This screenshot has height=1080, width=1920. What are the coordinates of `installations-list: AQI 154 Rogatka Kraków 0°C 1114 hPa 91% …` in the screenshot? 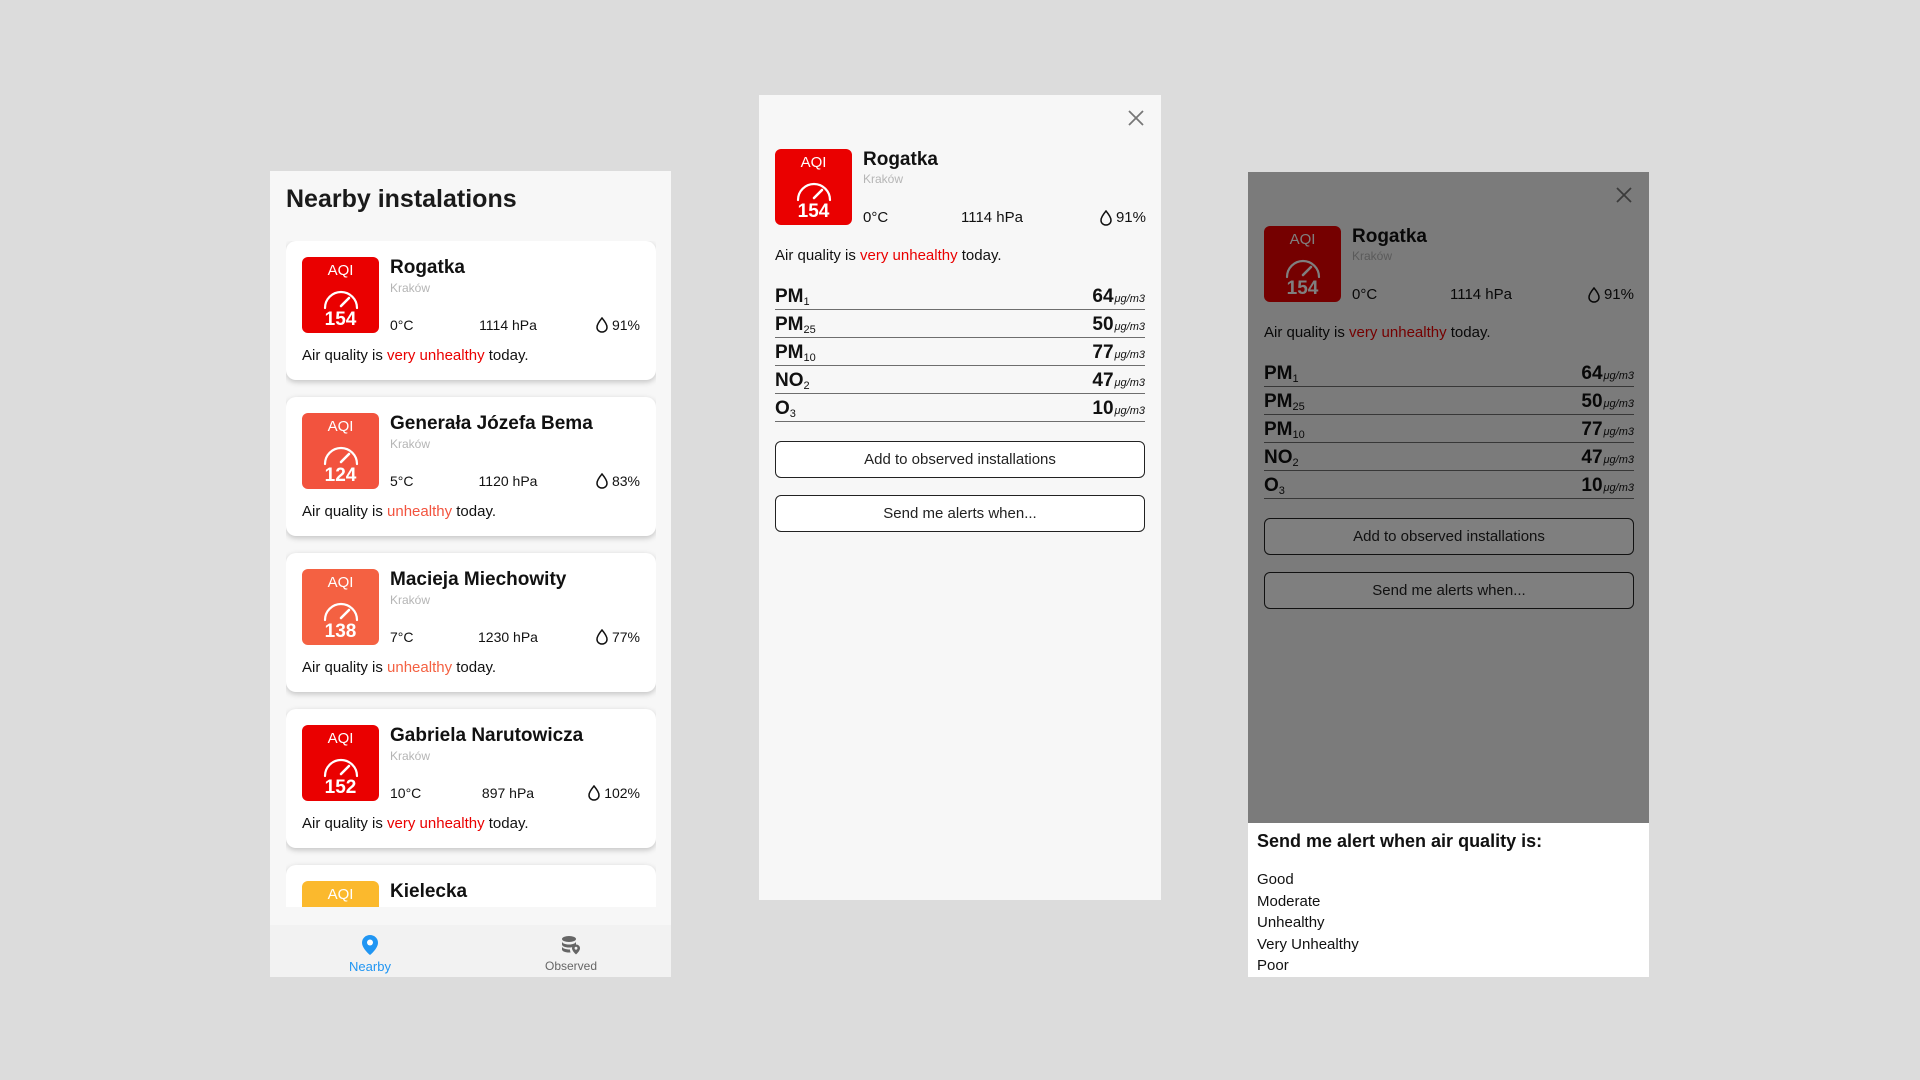 It's located at (471, 574).